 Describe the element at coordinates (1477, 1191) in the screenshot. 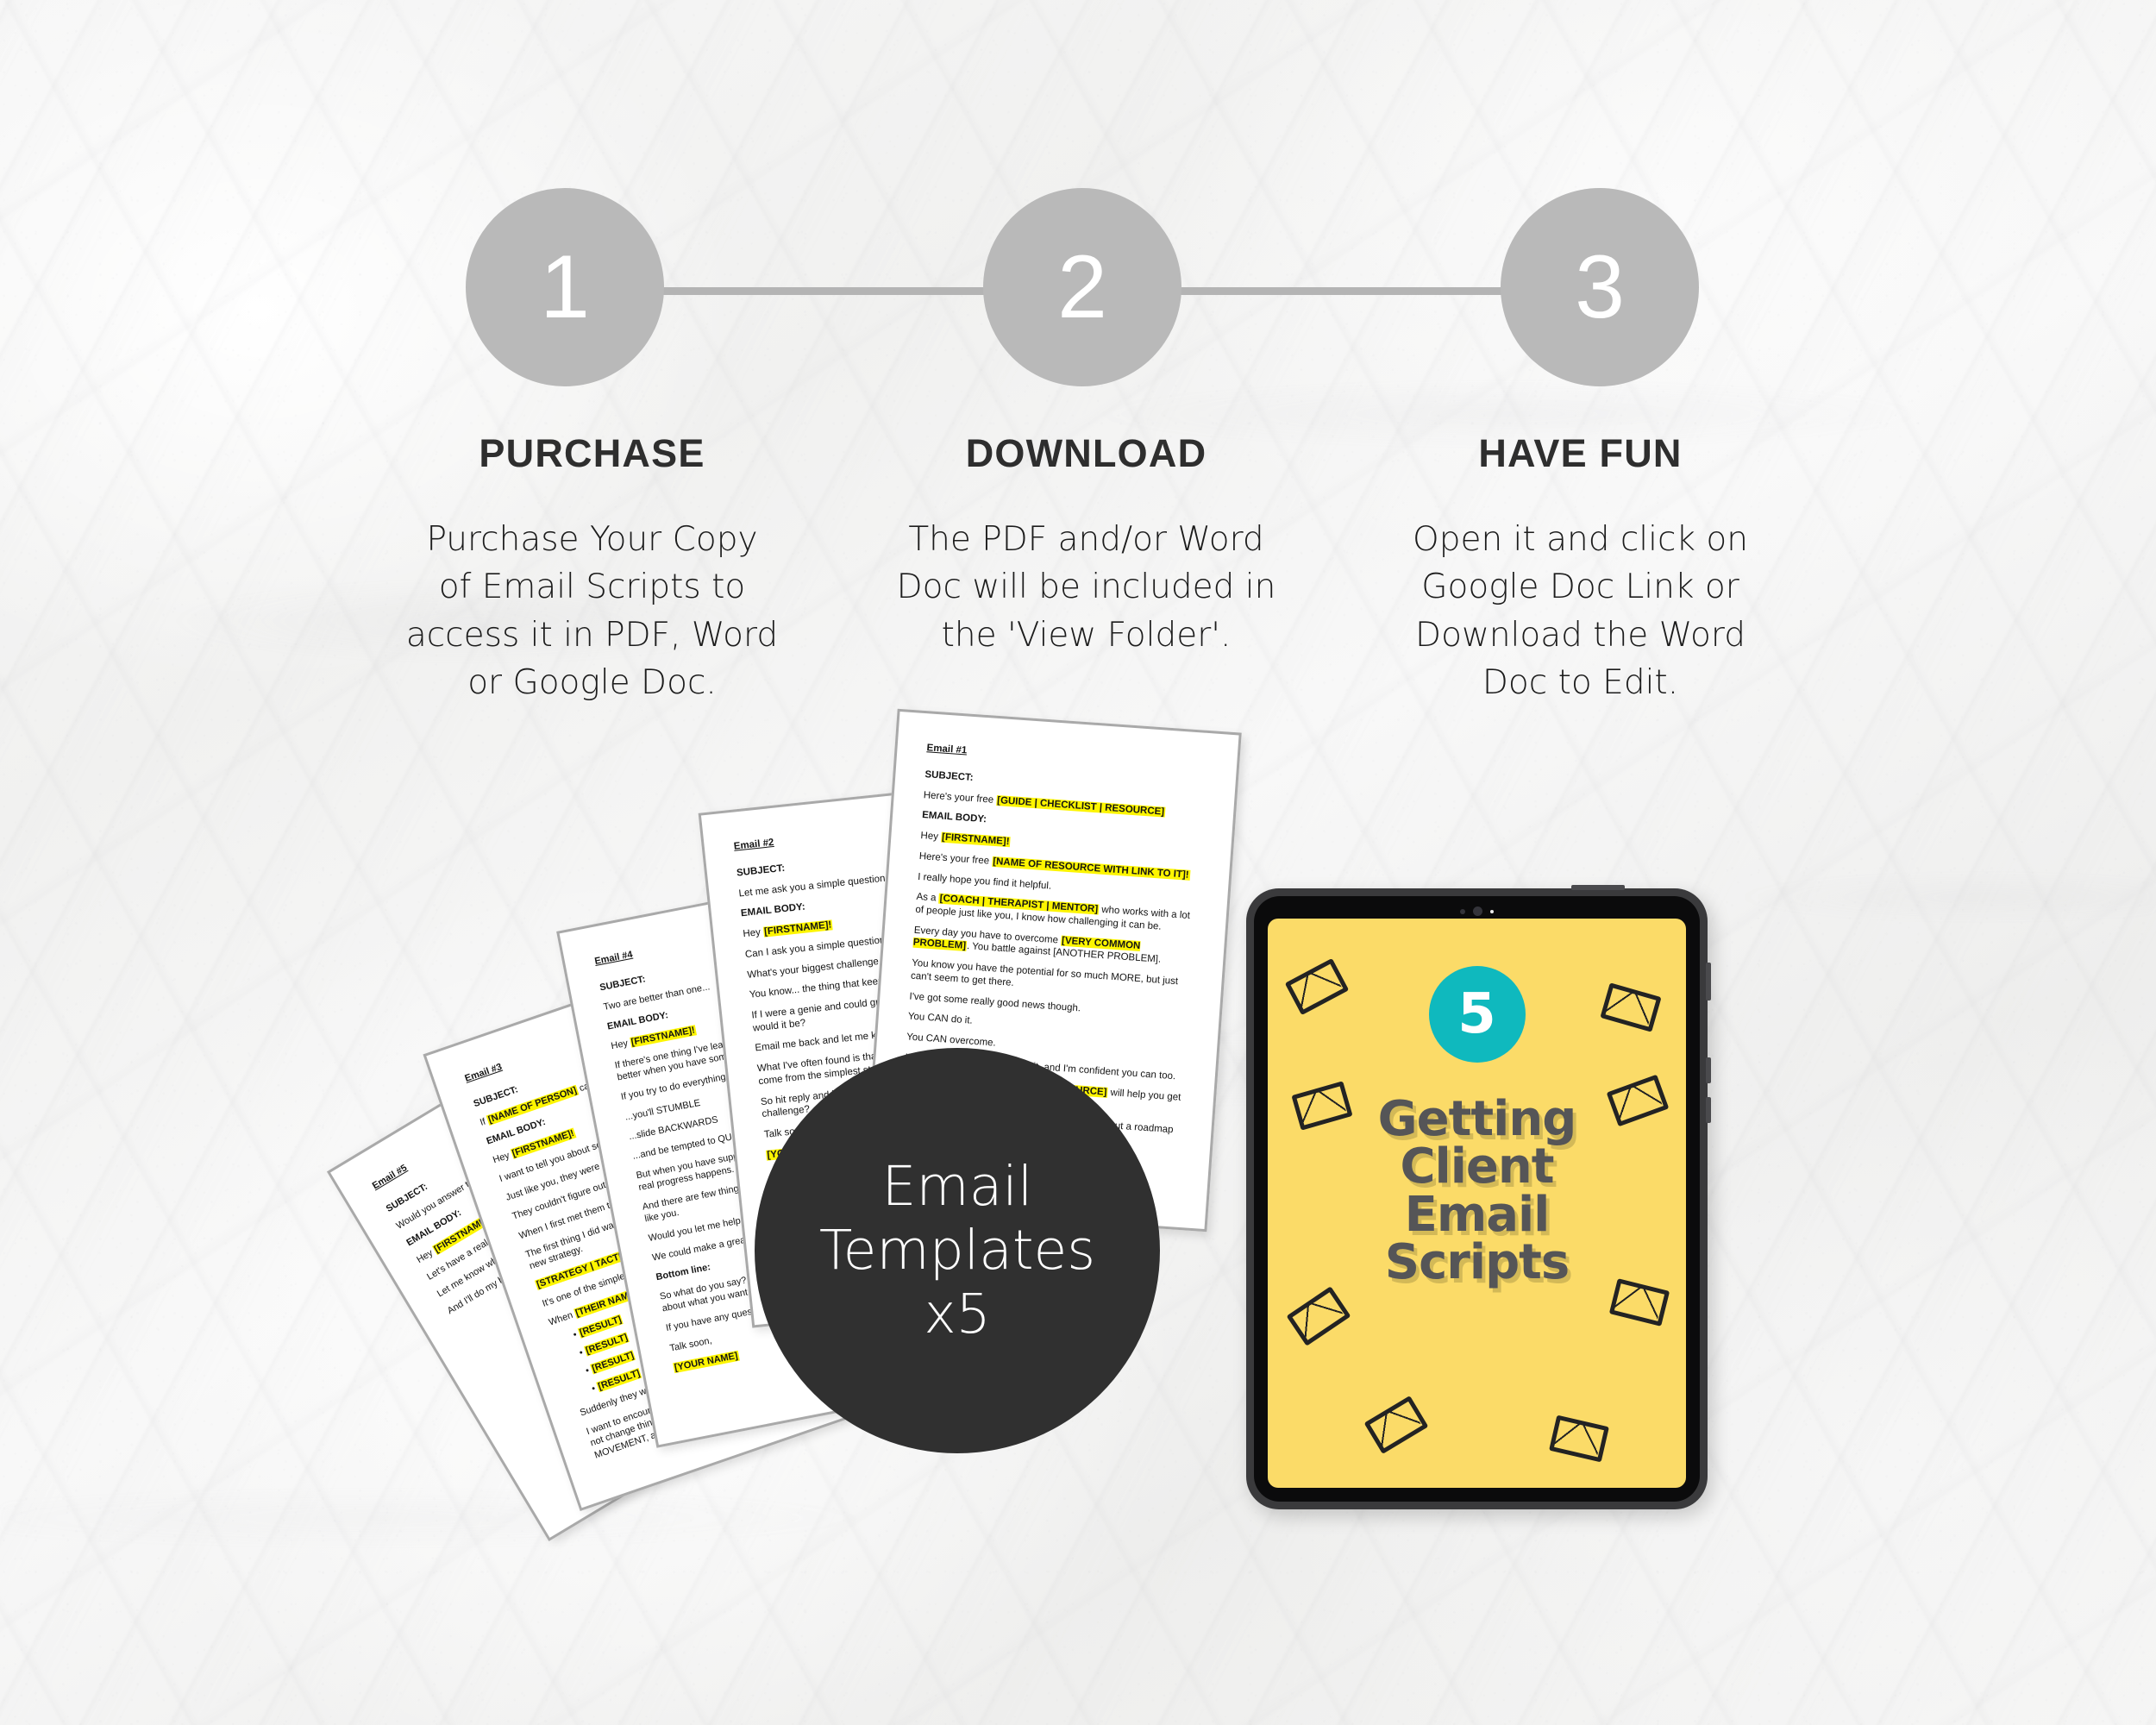

I see `cover-title: Getting Client Email Scripts` at that location.